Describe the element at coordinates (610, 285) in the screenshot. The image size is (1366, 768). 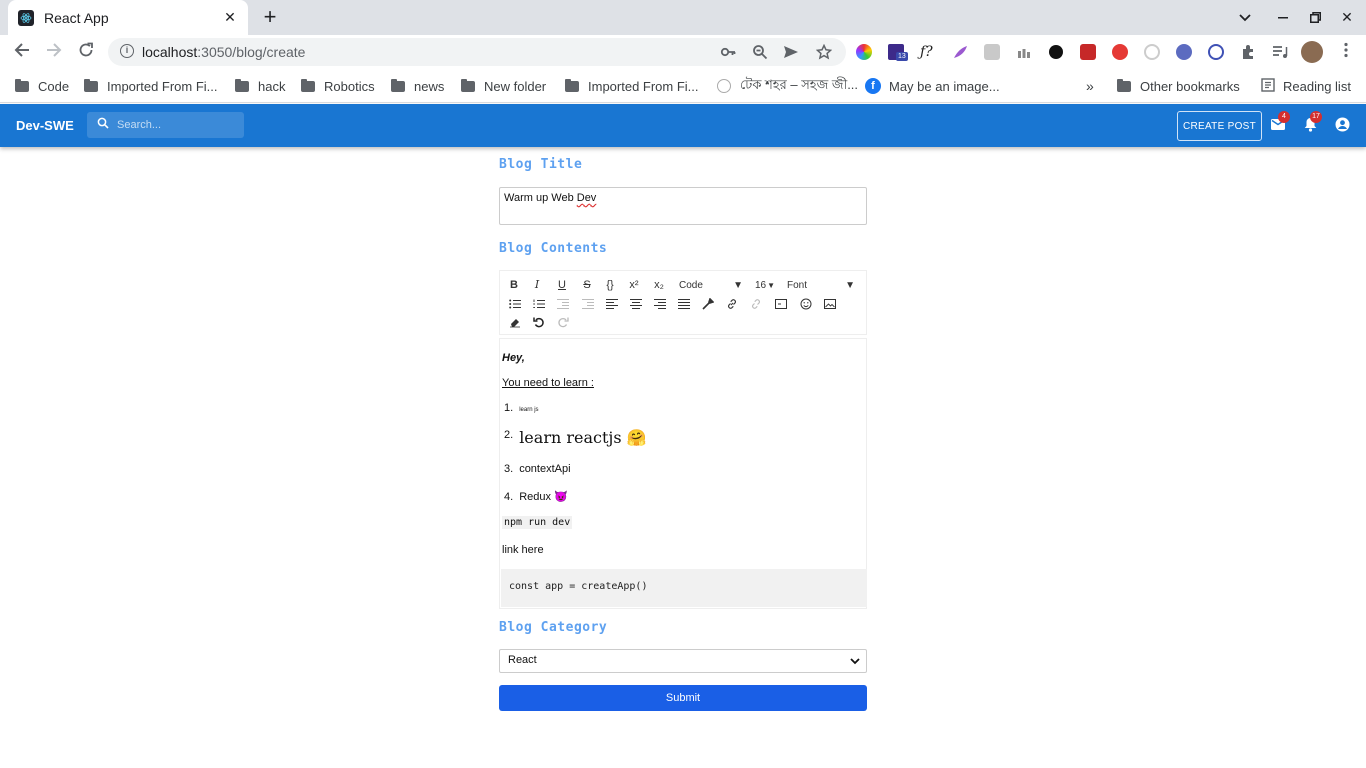
I see `code-button: {}` at that location.